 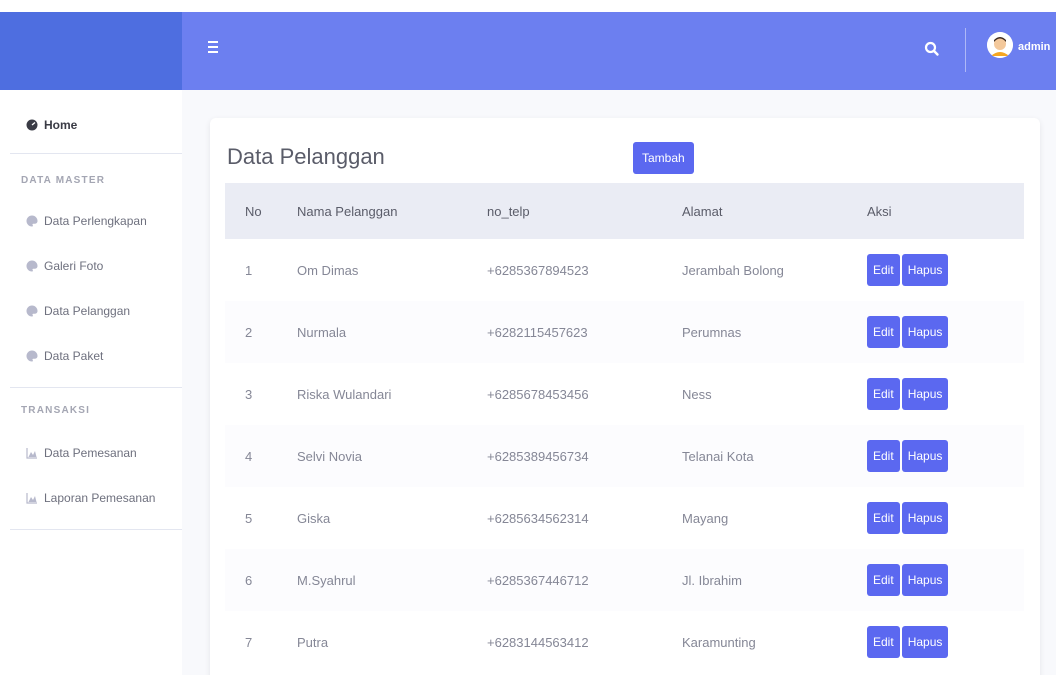 What do you see at coordinates (932, 49) in the screenshot?
I see `search-icon` at bounding box center [932, 49].